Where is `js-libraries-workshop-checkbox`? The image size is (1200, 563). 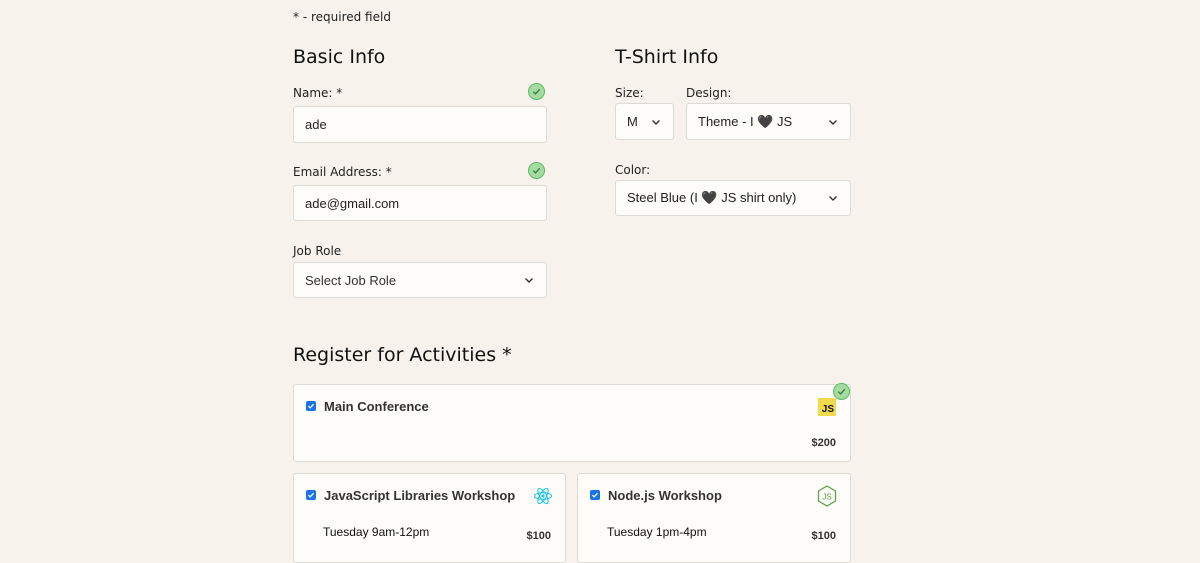
js-libraries-workshop-checkbox is located at coordinates (311, 495).